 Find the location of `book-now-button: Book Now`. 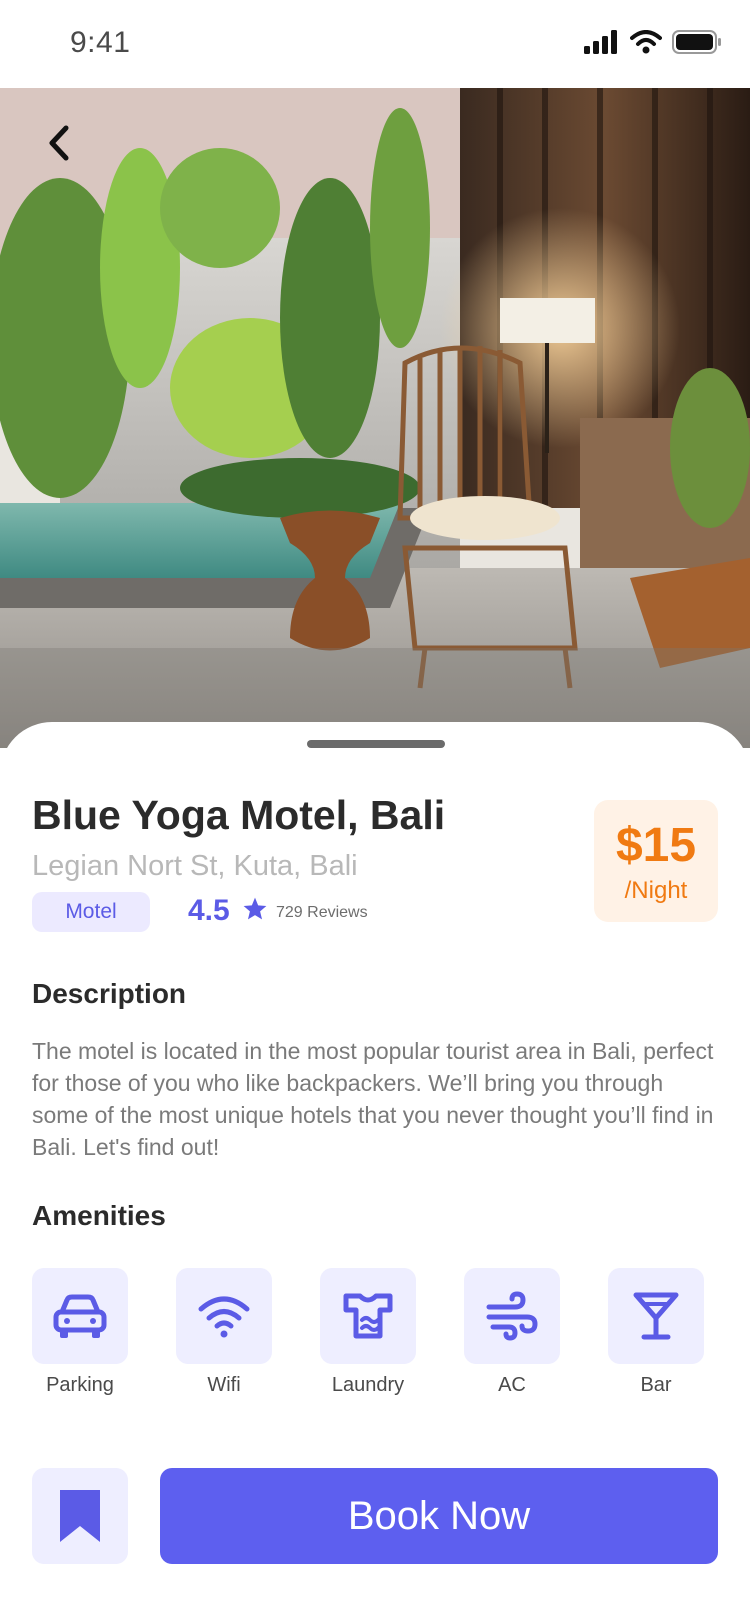

book-now-button: Book Now is located at coordinates (439, 1516).